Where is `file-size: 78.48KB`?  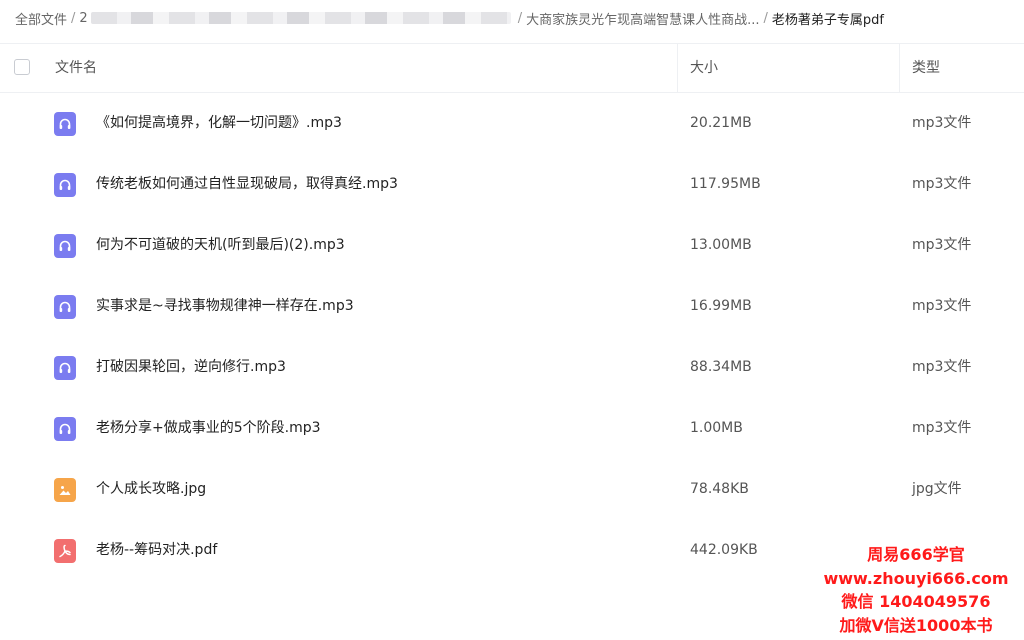
file-size: 78.48KB is located at coordinates (719, 489).